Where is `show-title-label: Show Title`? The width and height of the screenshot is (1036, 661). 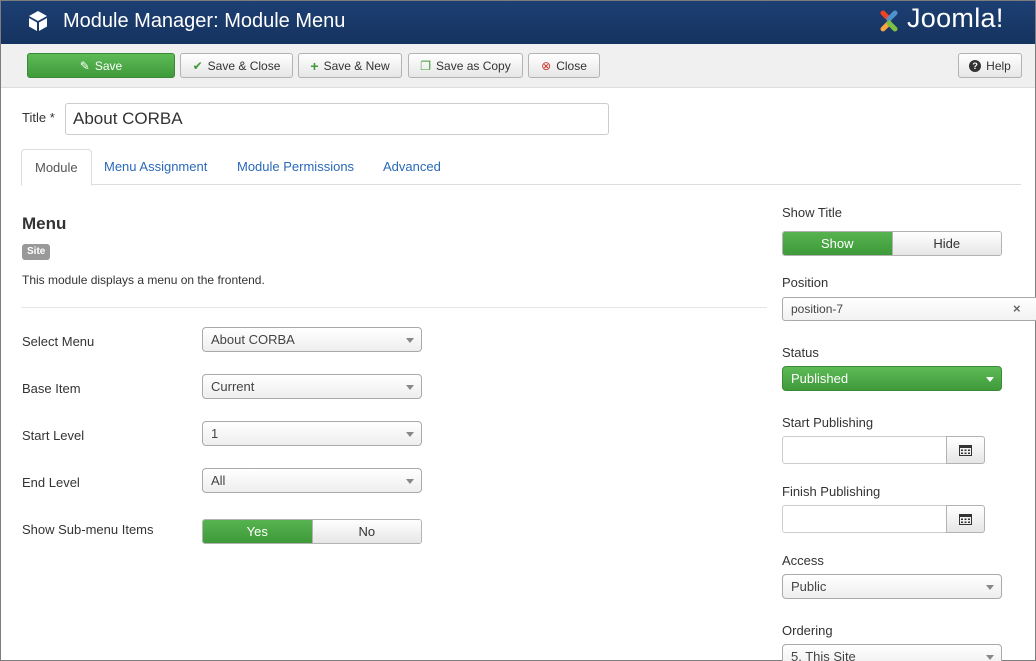
show-title-label: Show Title is located at coordinates (812, 212).